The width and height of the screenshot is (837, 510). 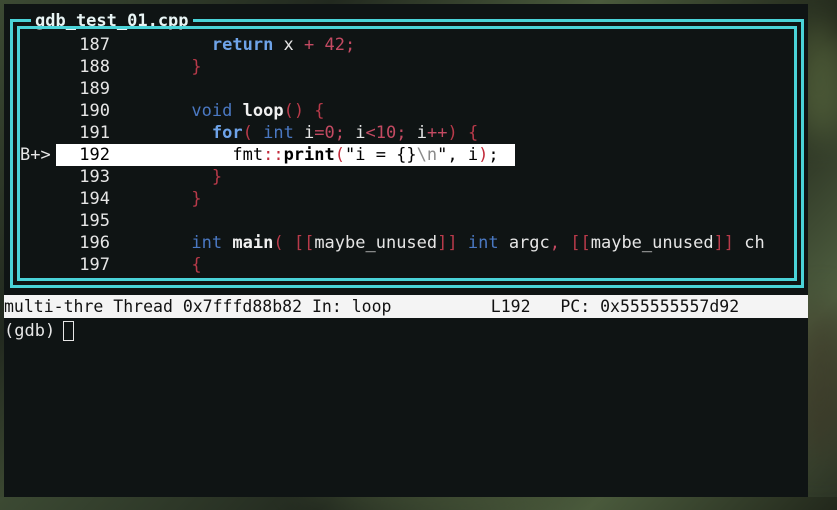 What do you see at coordinates (407, 45) in the screenshot?
I see `source-line-187: 187 return x + 42;` at bounding box center [407, 45].